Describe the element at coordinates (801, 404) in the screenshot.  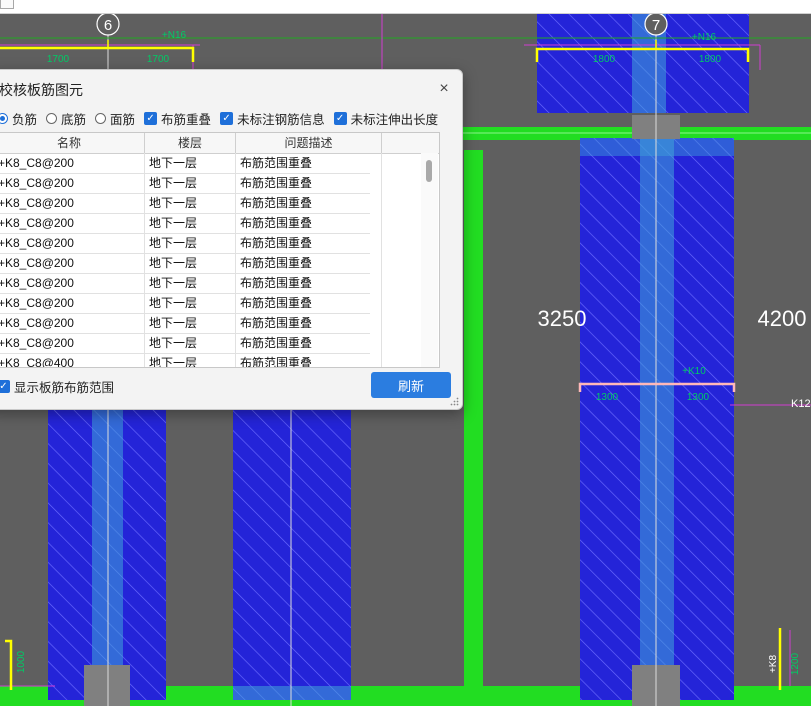
I see `rebar-label: K12` at that location.